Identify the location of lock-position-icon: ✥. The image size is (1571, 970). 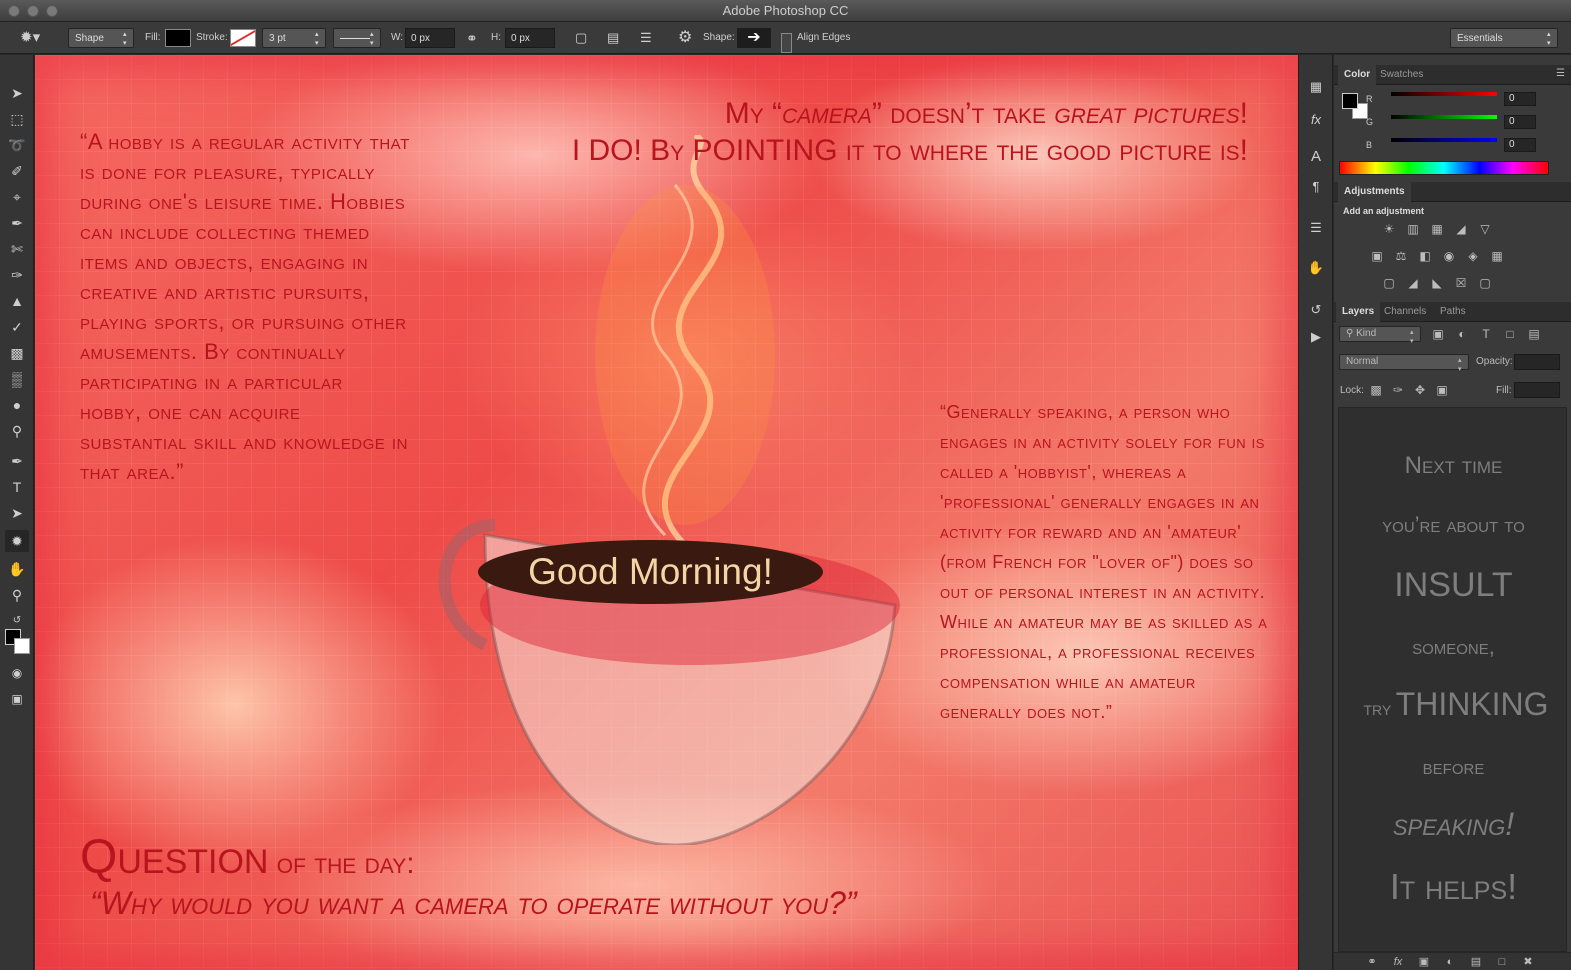
(1420, 390).